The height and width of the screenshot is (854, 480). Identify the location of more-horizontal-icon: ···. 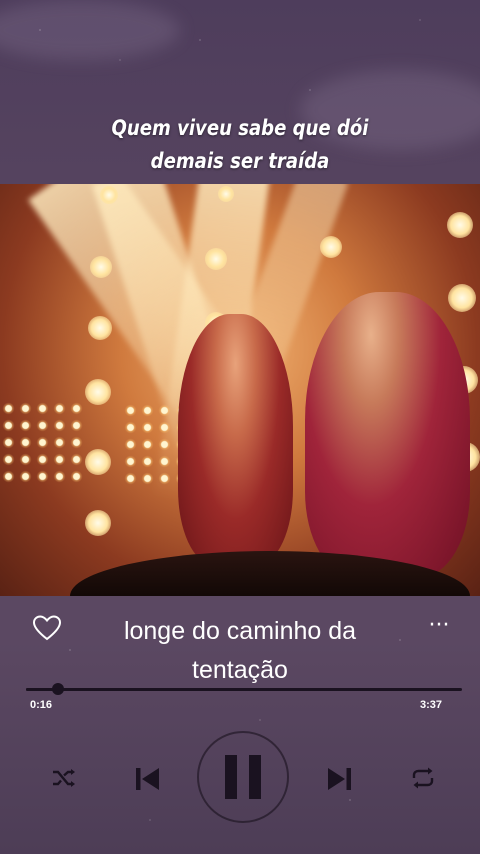
(439, 625).